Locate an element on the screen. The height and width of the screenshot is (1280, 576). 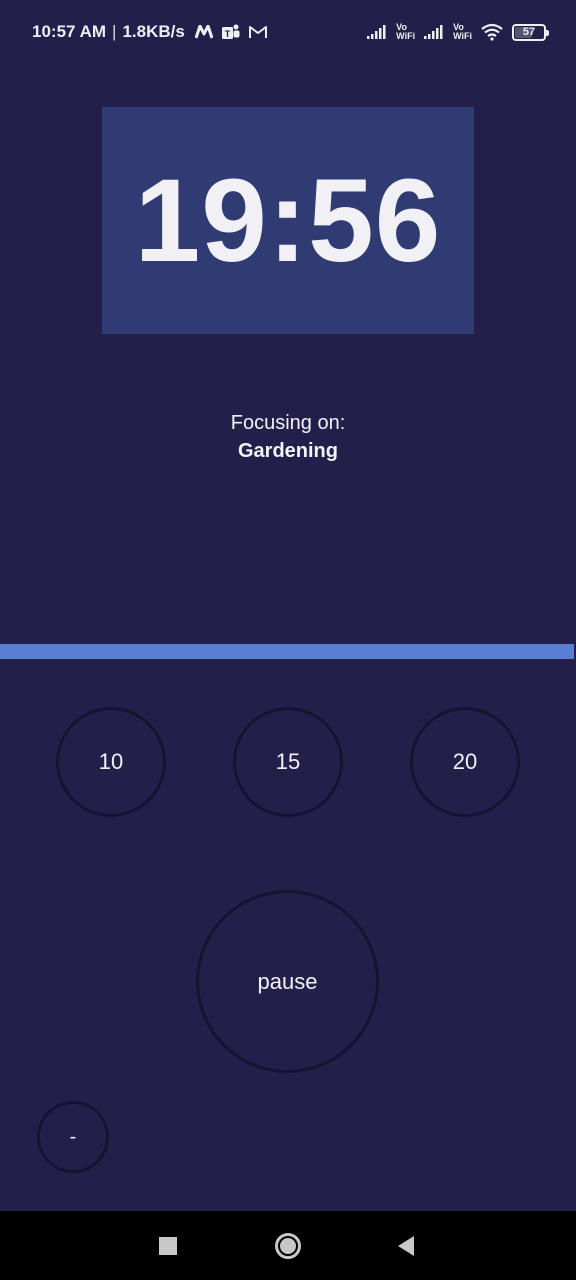
vowifi-1: Vo WiFi is located at coordinates (405, 32).